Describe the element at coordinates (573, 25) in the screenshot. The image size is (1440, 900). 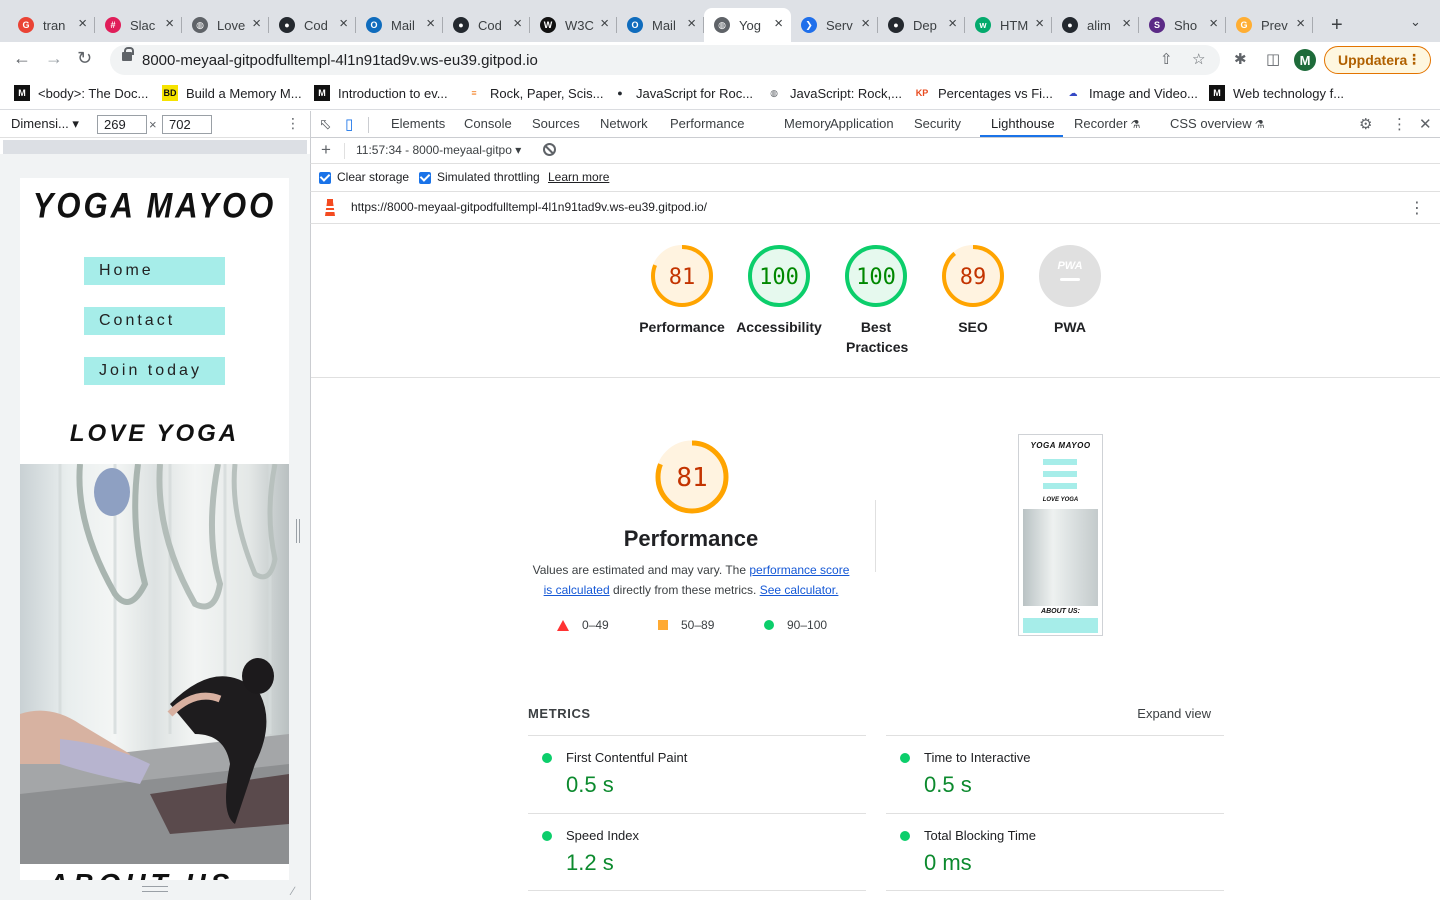
I see `browser-tab: W W3C ×` at that location.